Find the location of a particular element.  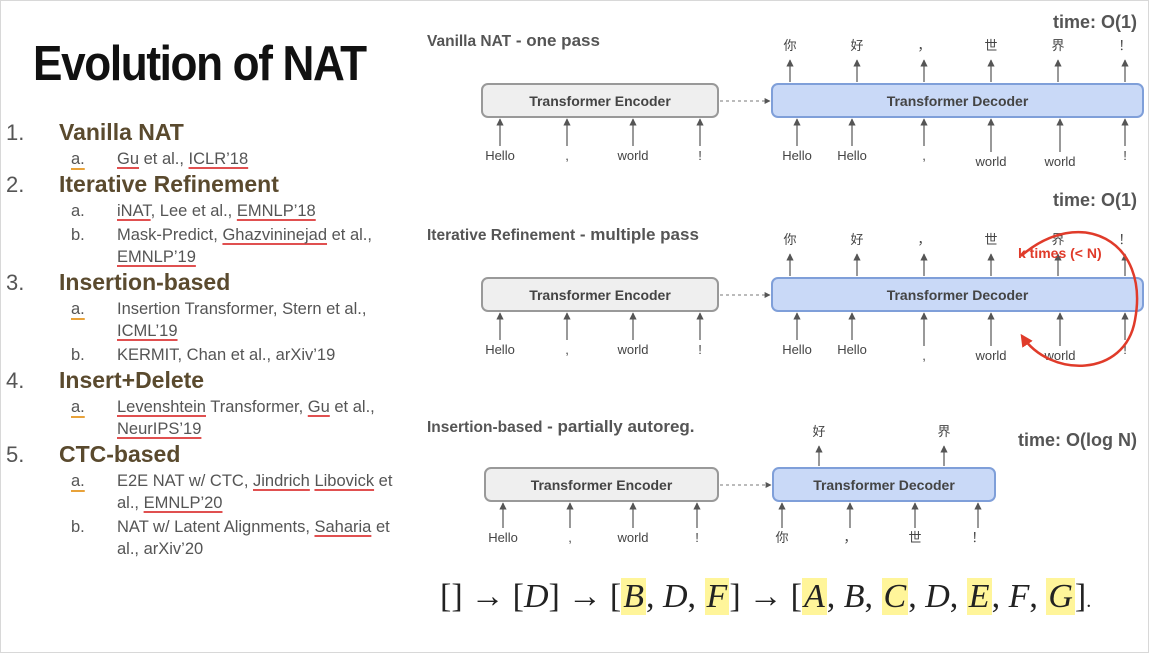

time-complexity: time: O(log N) is located at coordinates (1077, 440).